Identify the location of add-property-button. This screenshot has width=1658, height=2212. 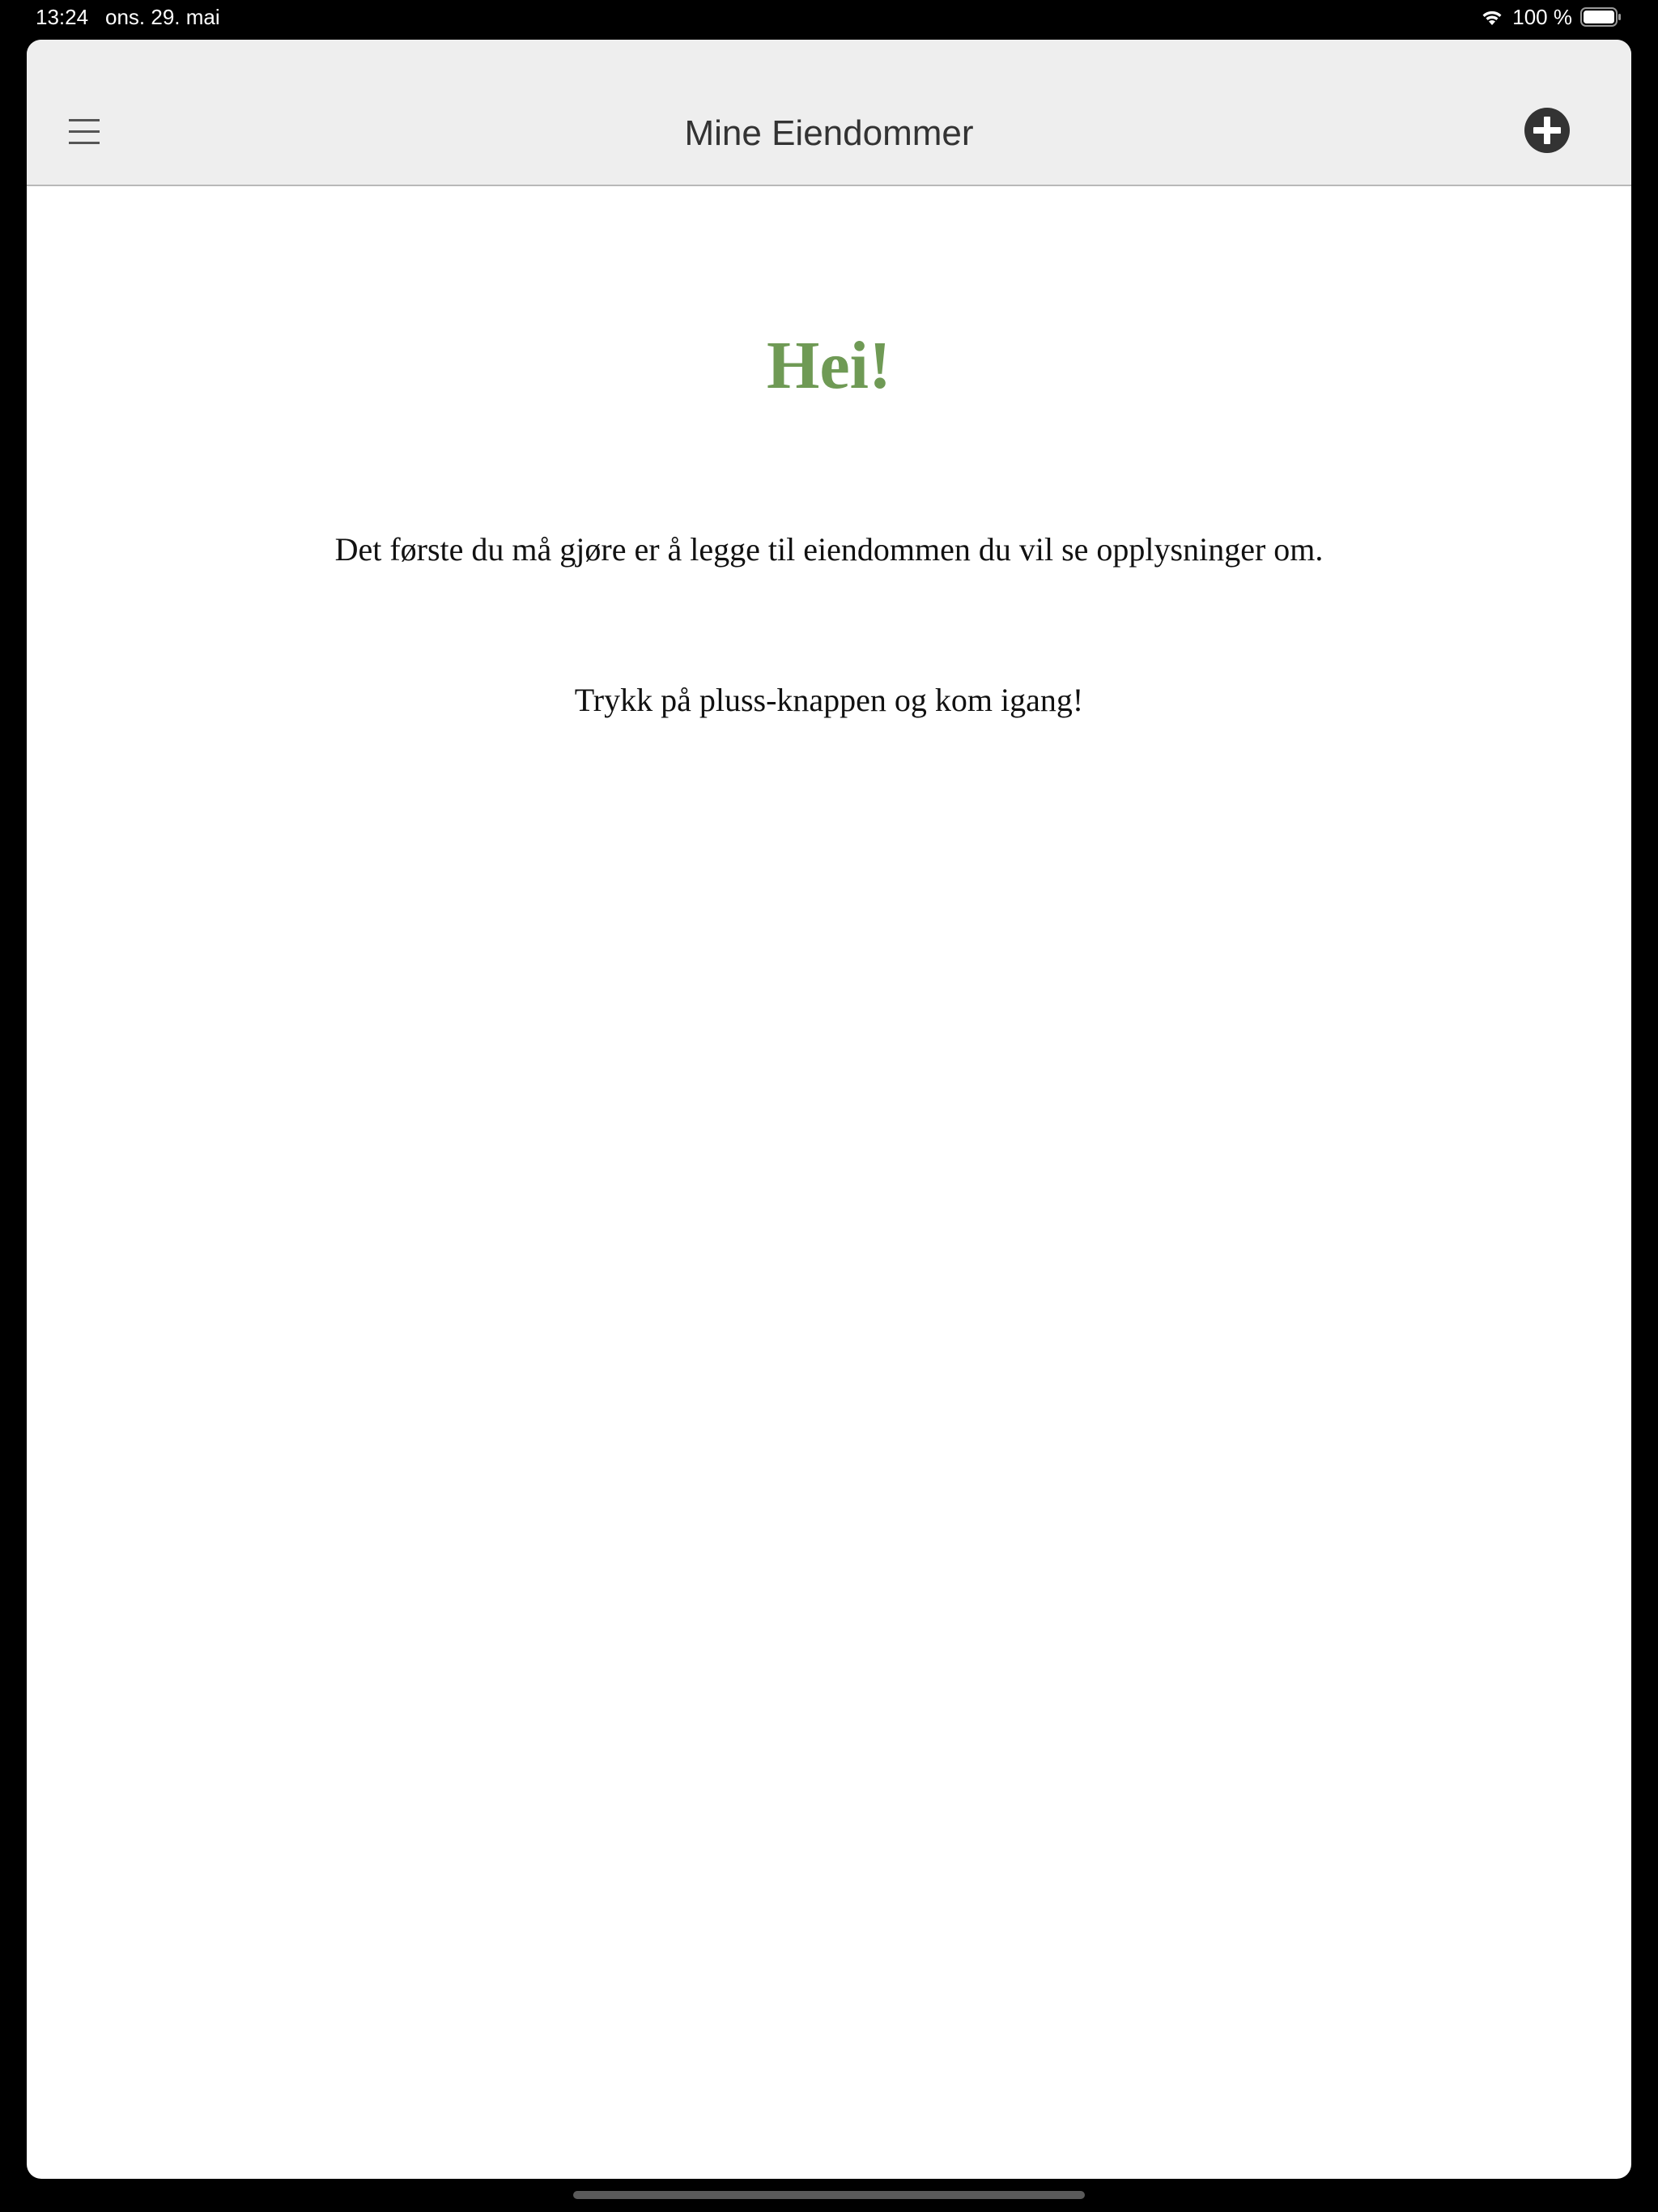
(1547, 131).